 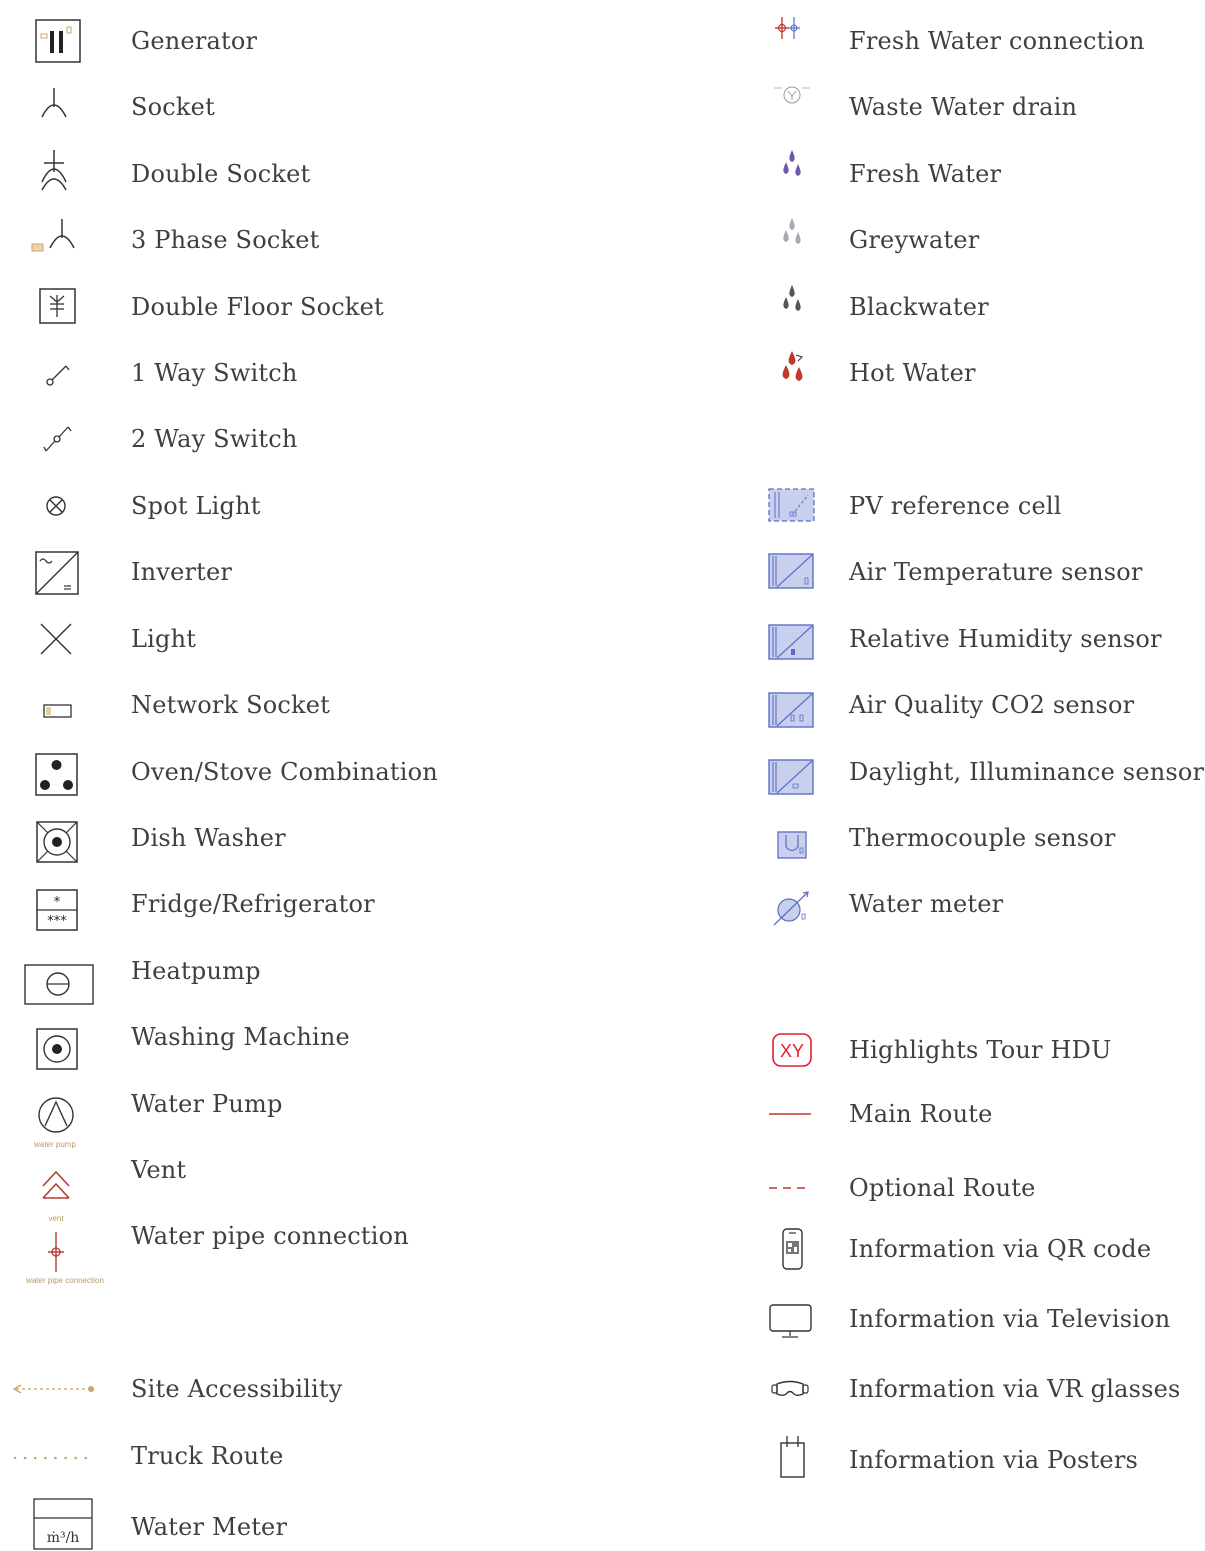 What do you see at coordinates (992, 705) in the screenshot?
I see `legend-label: Air Quality CO2 sensor` at bounding box center [992, 705].